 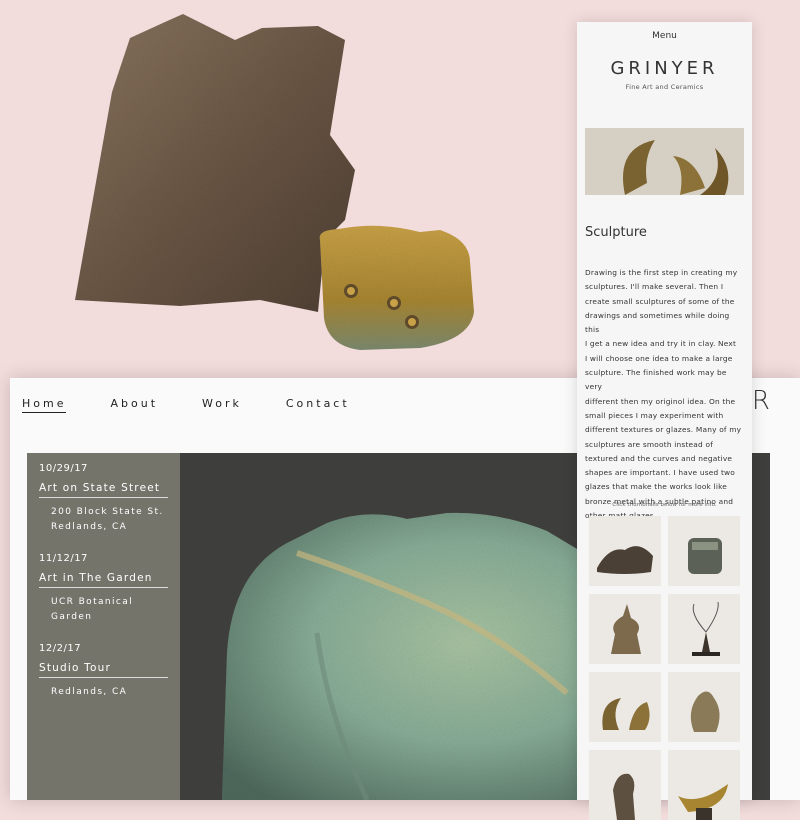 What do you see at coordinates (663, 430) in the screenshot?
I see `body-line: different textures or glazes. Many of my` at bounding box center [663, 430].